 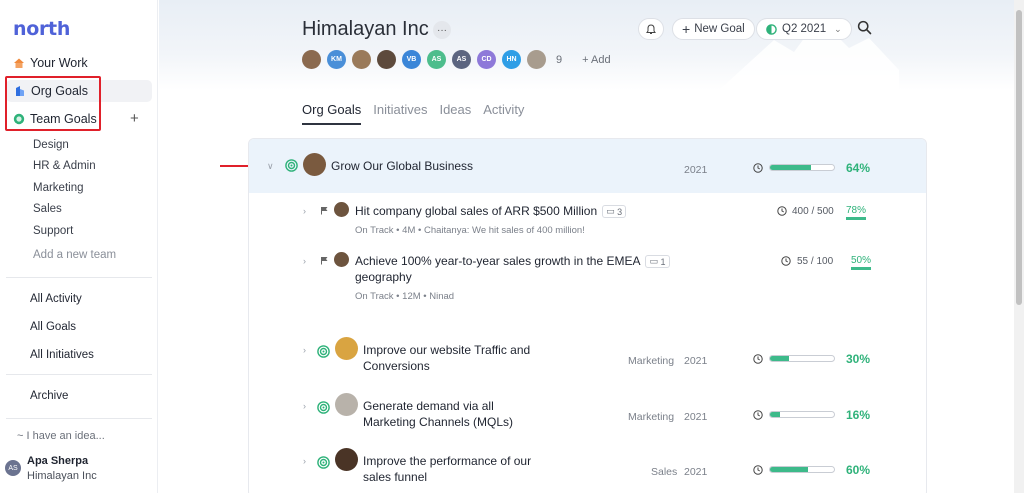 I want to click on team-design: Design, so click(x=51, y=145).